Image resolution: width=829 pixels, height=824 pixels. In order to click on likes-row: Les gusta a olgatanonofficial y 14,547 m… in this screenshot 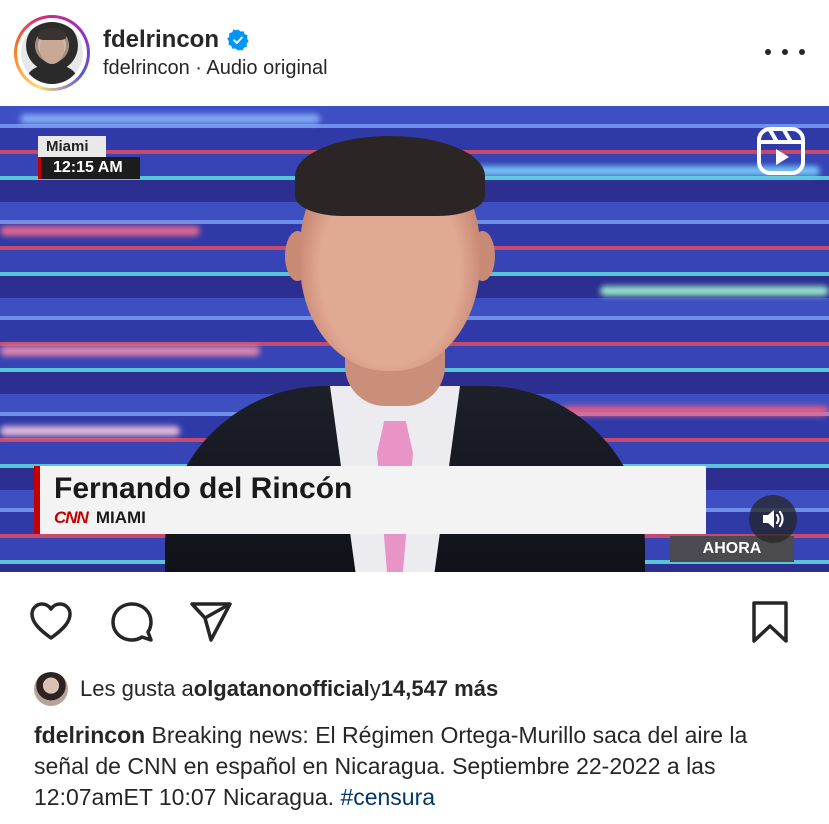, I will do `click(266, 689)`.